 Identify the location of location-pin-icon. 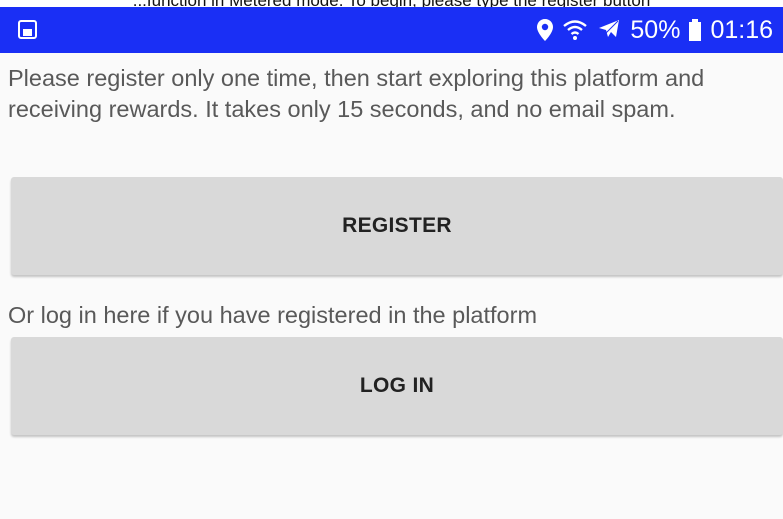
(545, 30).